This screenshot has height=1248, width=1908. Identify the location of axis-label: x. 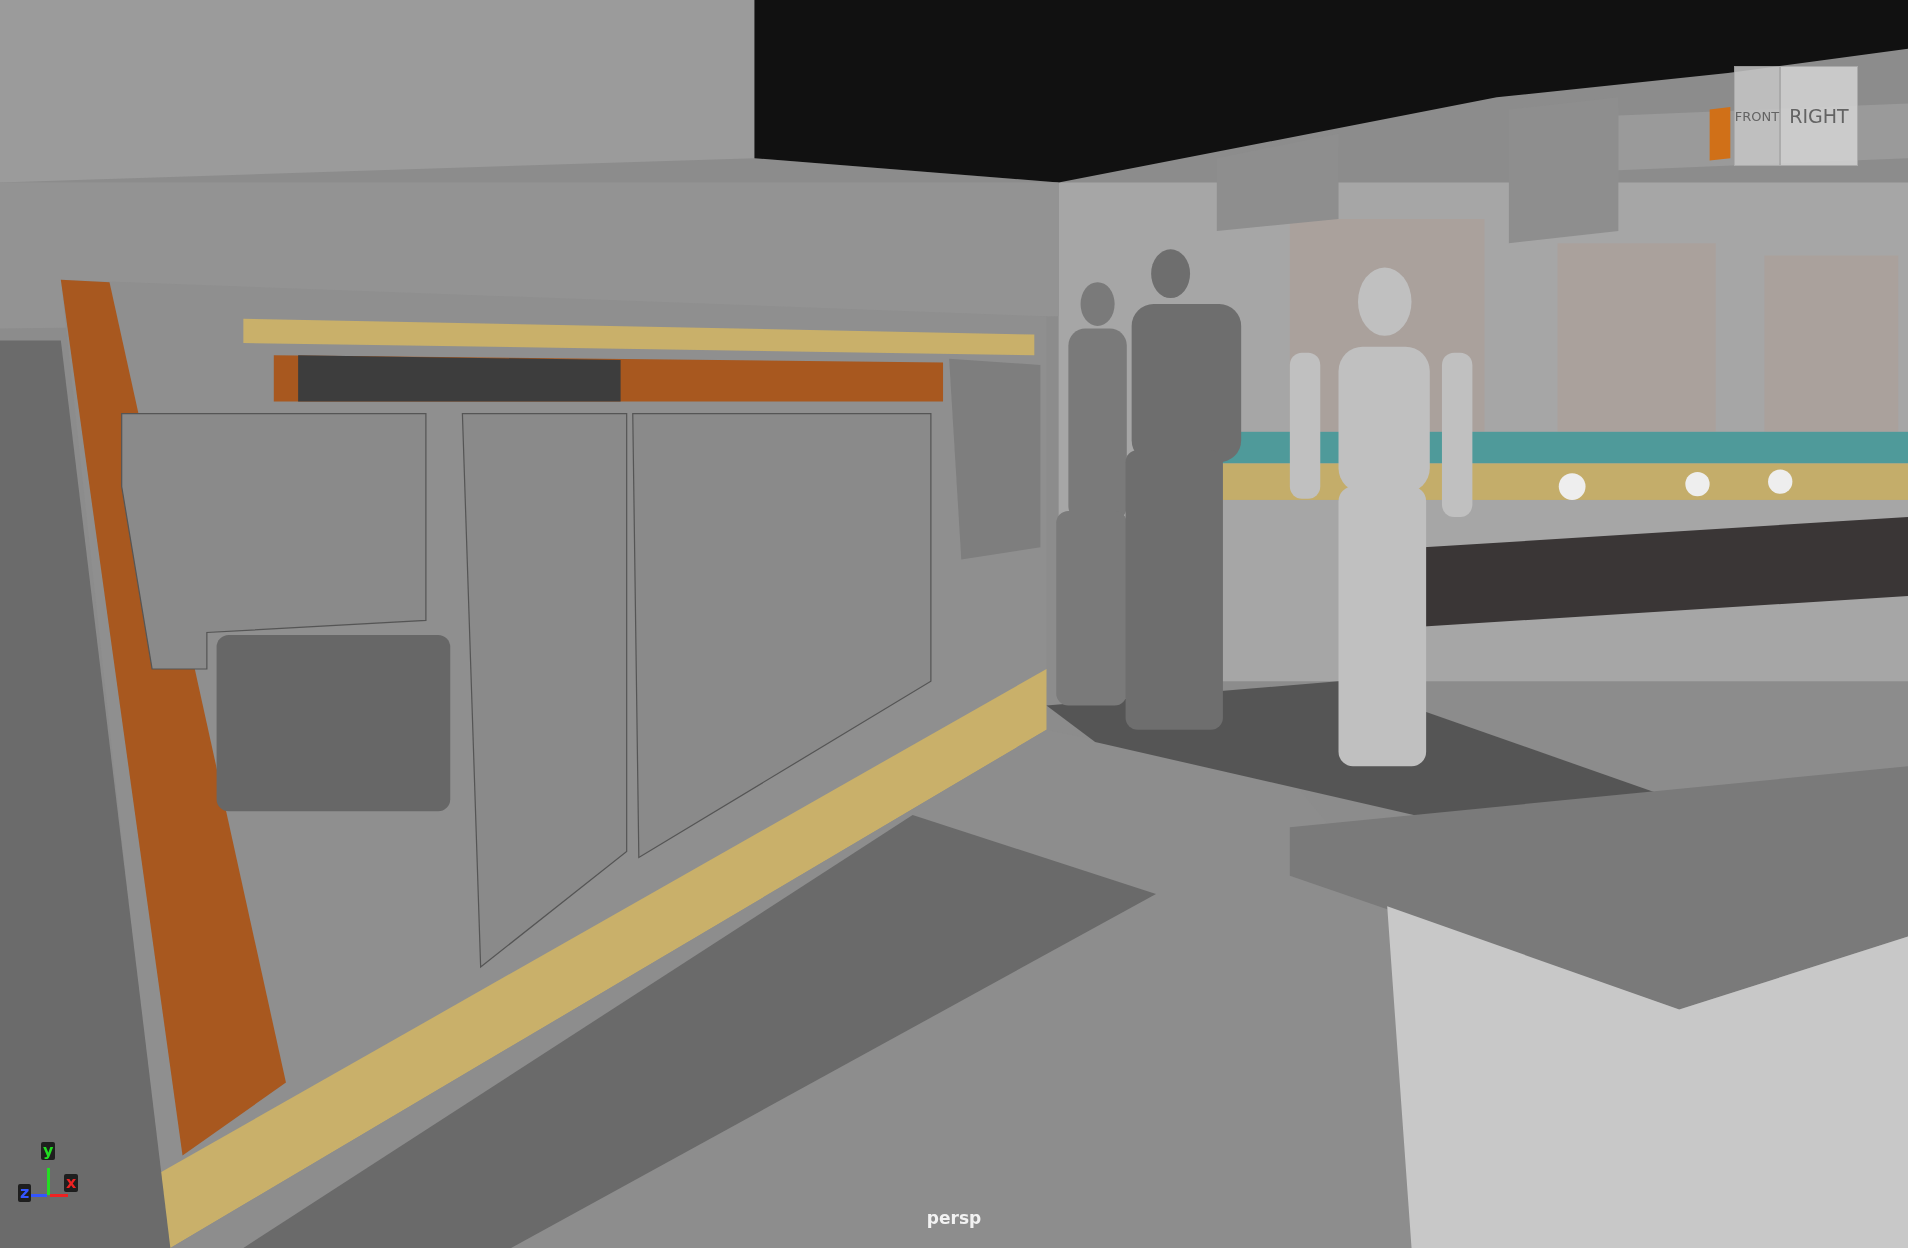
(71, 1183).